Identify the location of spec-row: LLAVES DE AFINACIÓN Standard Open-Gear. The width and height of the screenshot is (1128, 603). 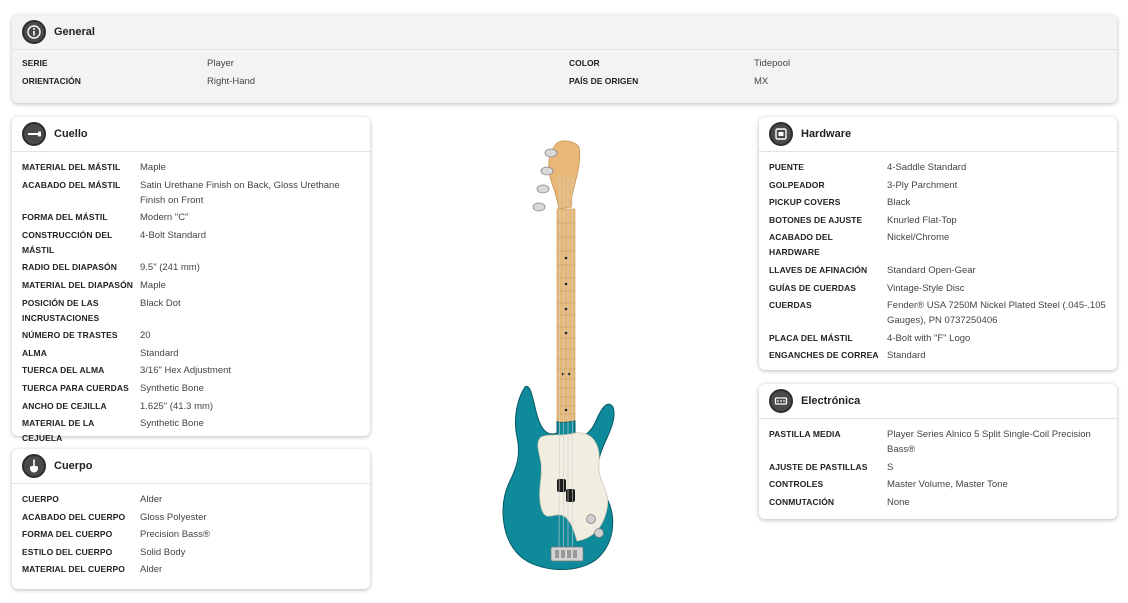
(938, 270).